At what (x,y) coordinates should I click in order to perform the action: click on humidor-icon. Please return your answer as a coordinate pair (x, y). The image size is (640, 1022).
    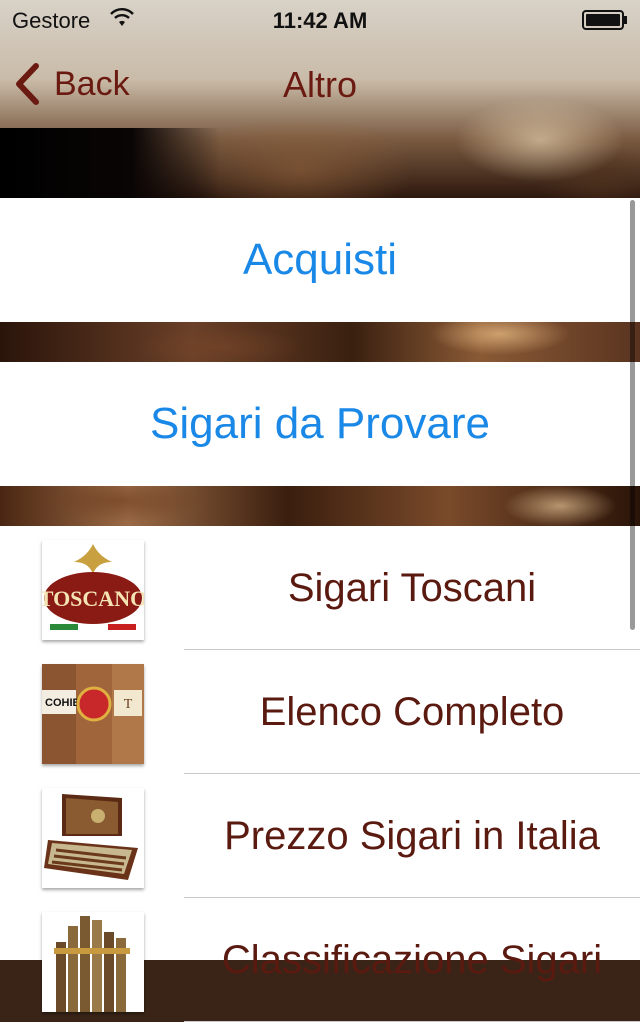
    Looking at the image, I should click on (93, 838).